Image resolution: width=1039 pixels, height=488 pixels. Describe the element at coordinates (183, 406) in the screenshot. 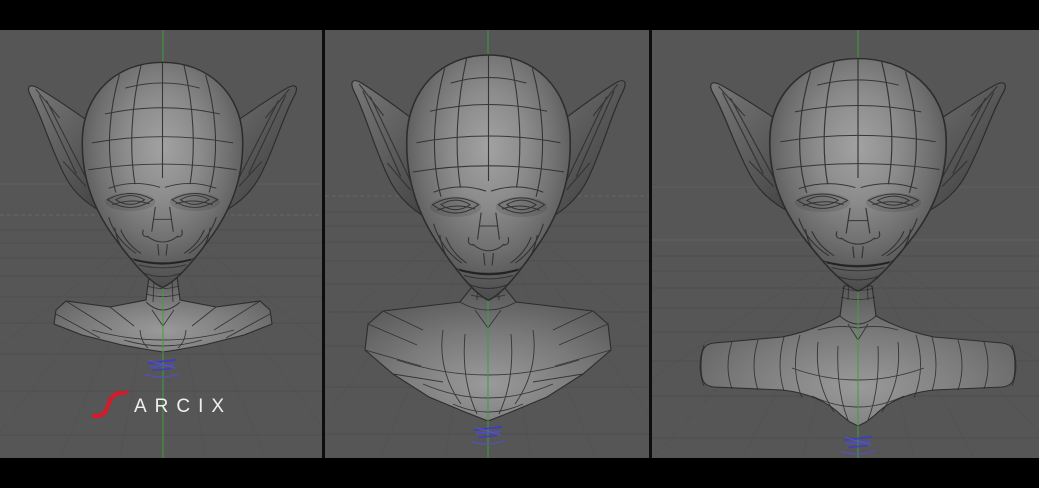

I see `sarcix-watermark-text: ARCIX` at that location.